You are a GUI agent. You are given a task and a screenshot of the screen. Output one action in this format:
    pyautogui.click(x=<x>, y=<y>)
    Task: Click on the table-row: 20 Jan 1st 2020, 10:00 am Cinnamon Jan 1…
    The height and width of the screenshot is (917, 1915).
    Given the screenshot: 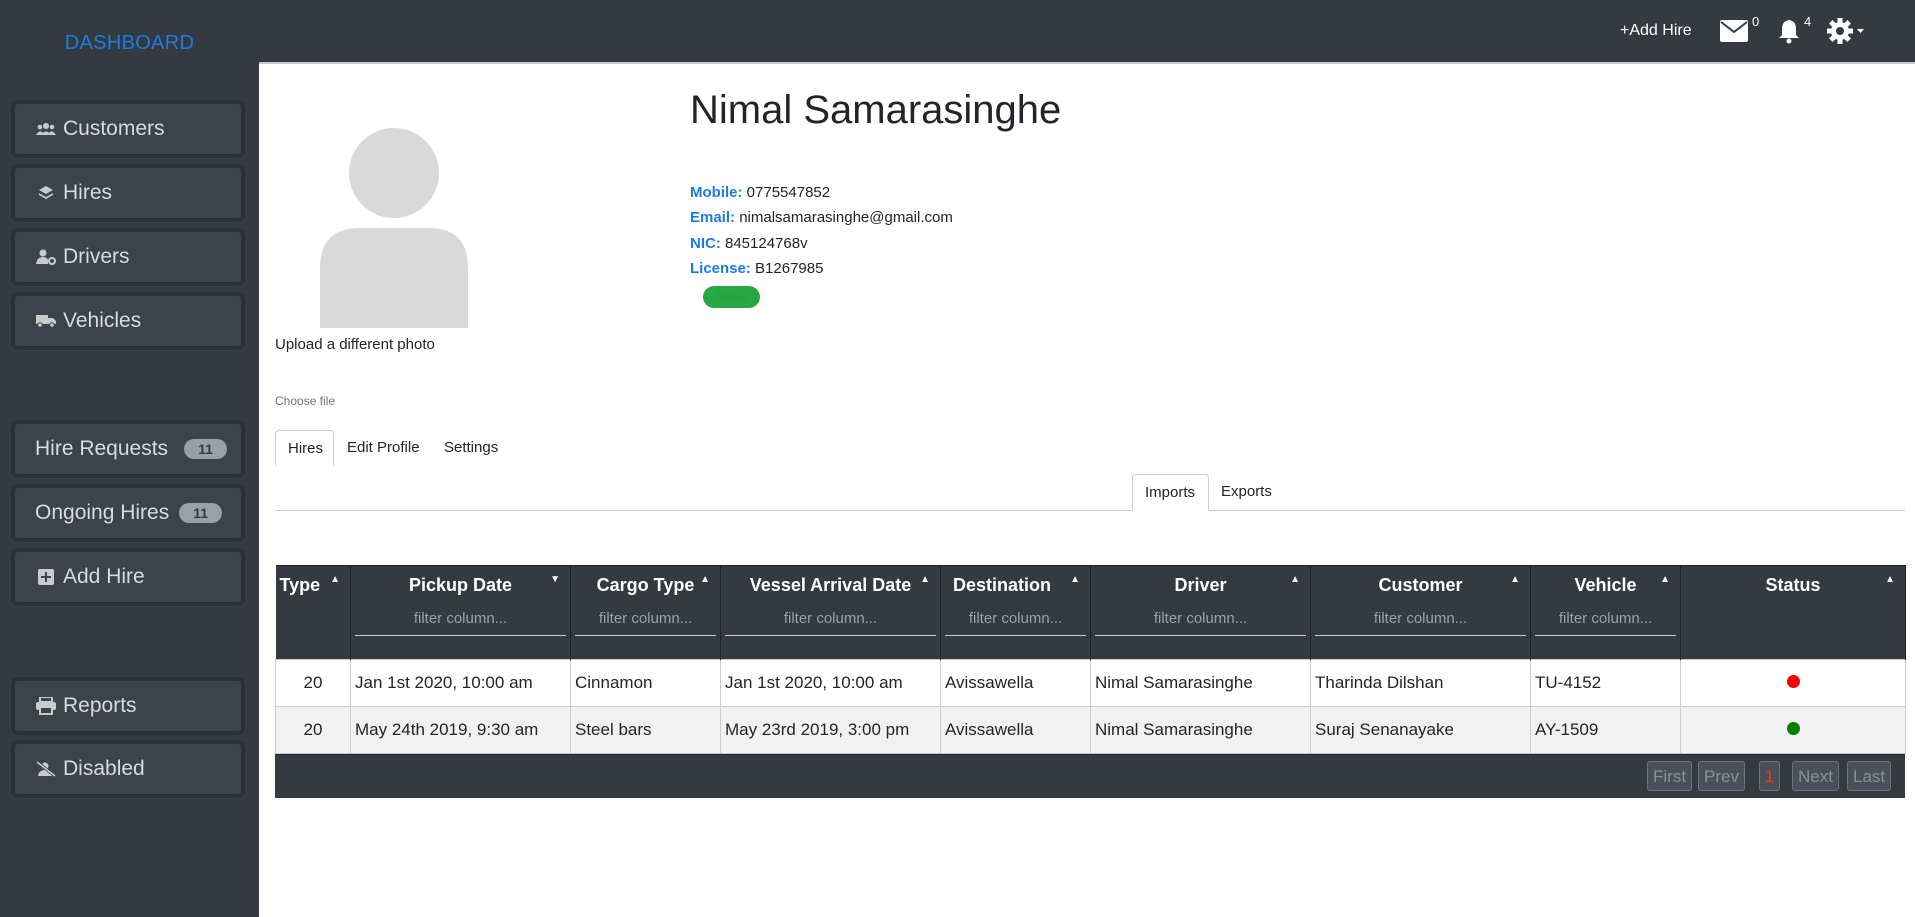 What is the action you would take?
    pyautogui.click(x=1090, y=683)
    